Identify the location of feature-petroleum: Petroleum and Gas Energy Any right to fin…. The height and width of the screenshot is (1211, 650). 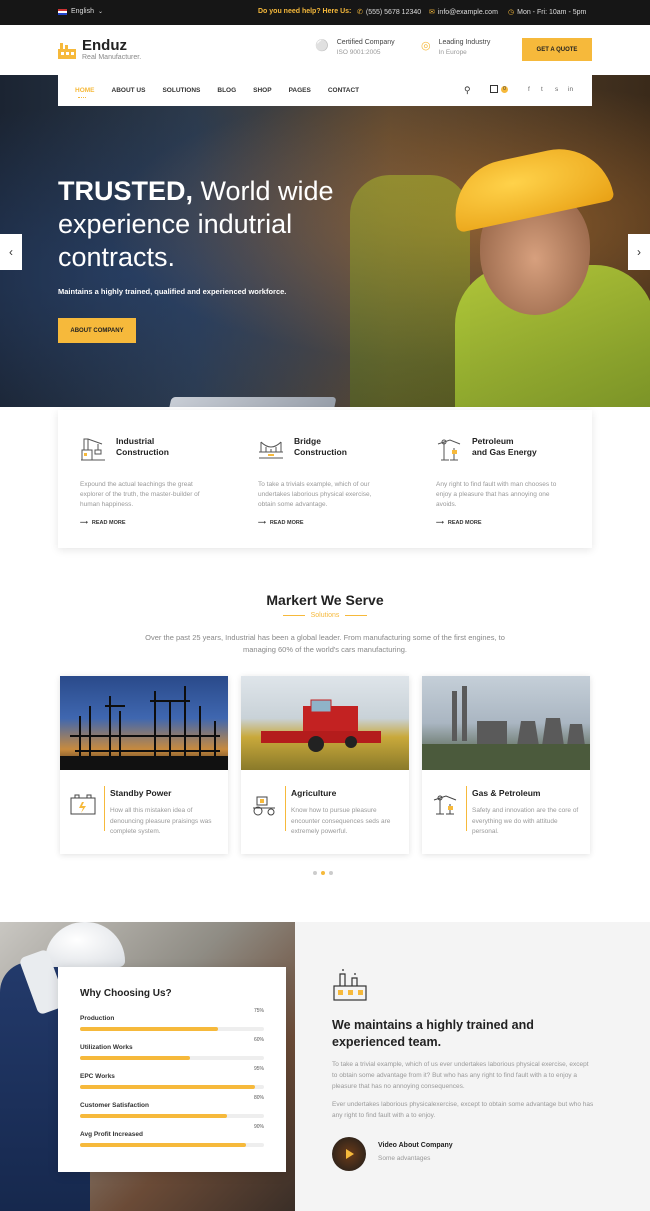
(503, 479).